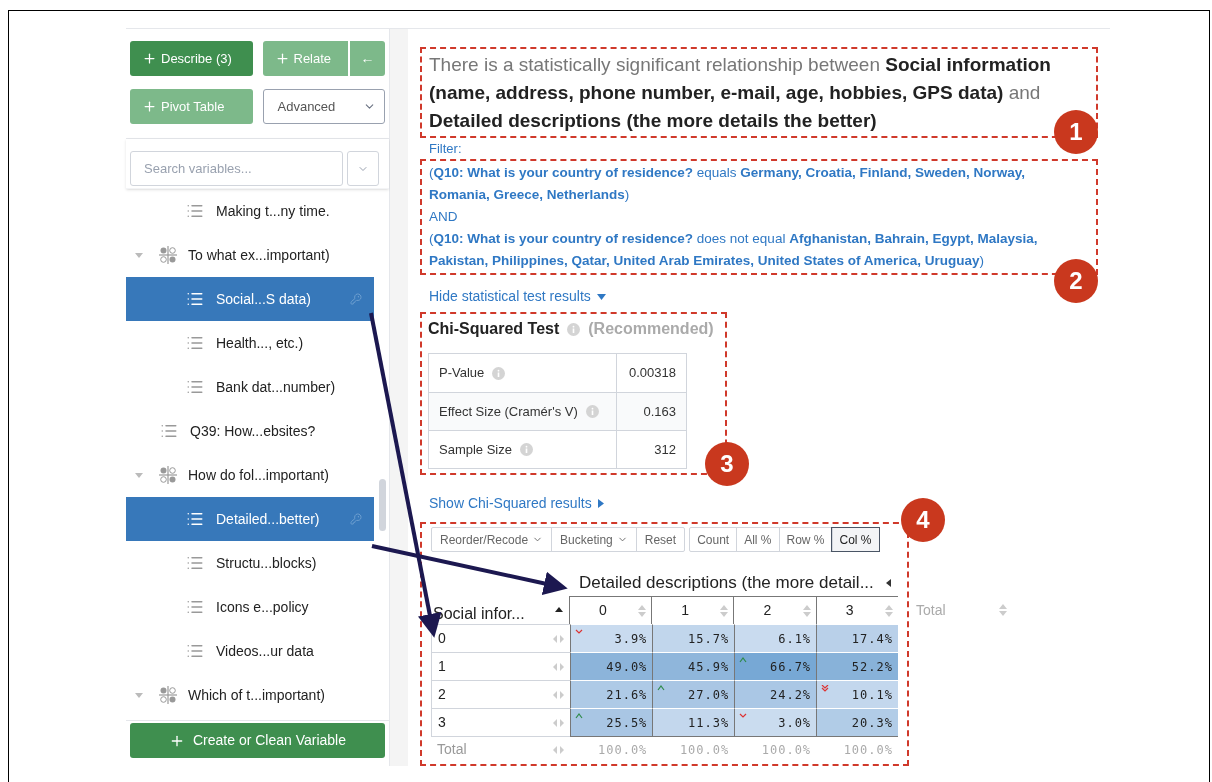 Image resolution: width=1212 pixels, height=782 pixels. I want to click on question-group: How do fol...important), so click(250, 475).